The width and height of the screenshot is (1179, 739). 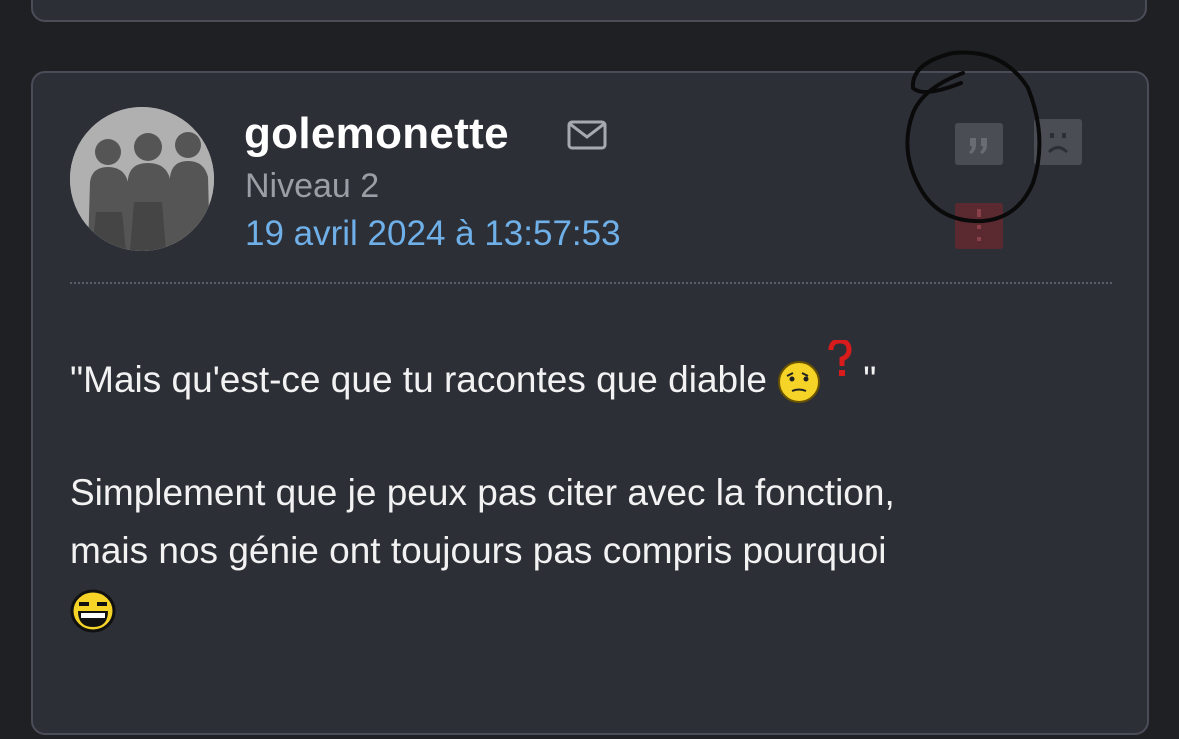 I want to click on thinking-question-emoji, so click(x=815, y=372).